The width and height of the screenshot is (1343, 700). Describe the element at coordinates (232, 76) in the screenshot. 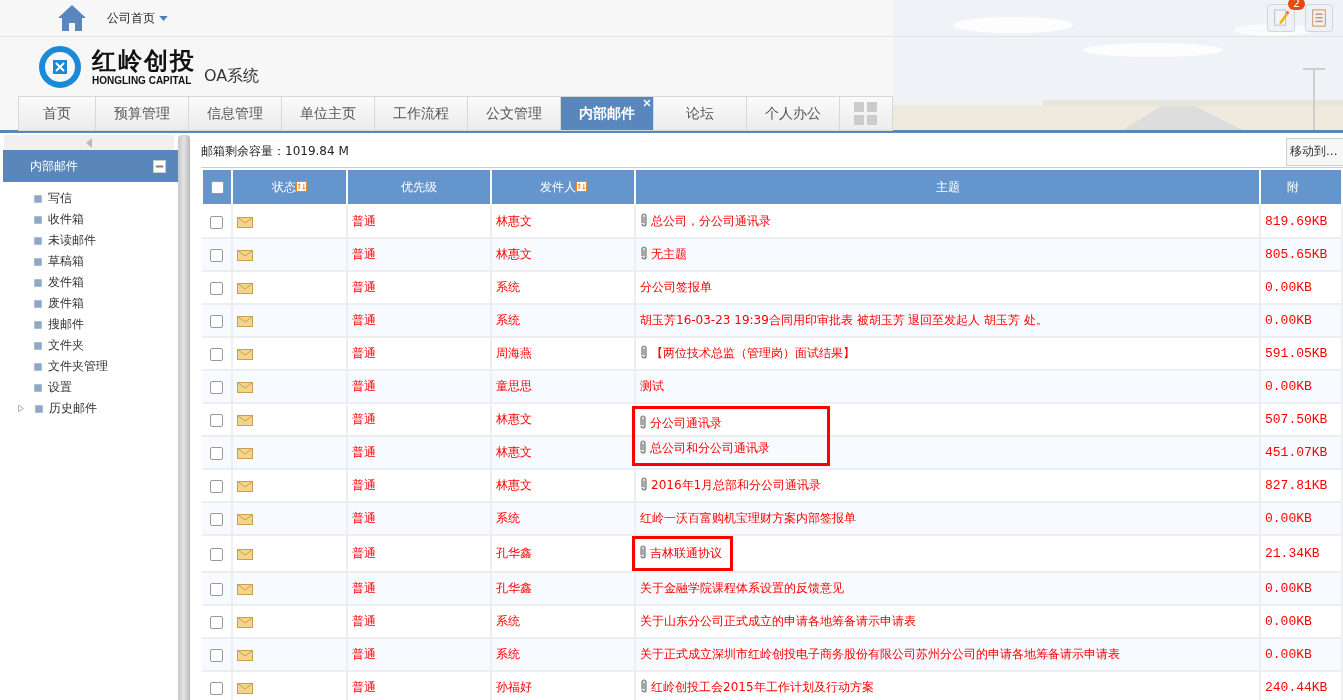

I see `system-name: OA系统` at that location.